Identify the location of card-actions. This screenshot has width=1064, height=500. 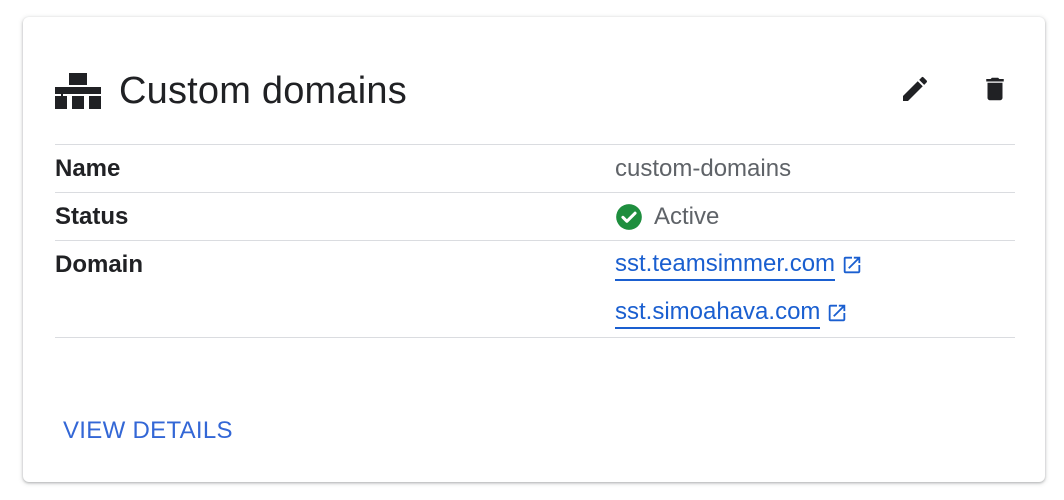
(955, 91).